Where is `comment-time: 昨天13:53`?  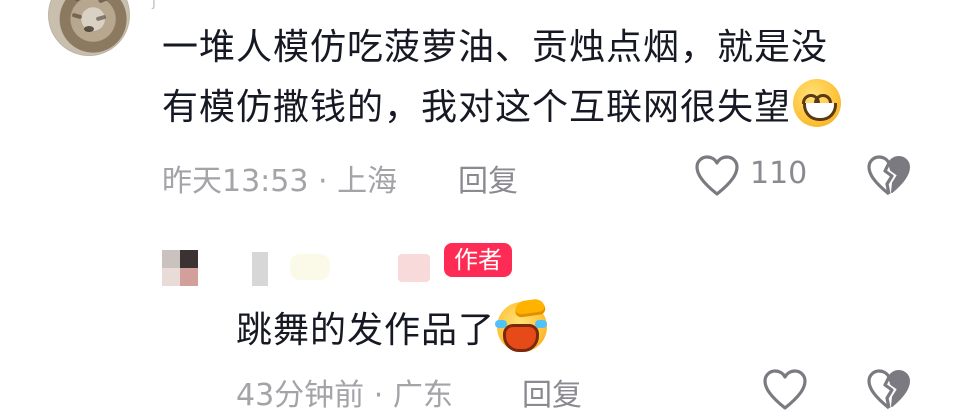 comment-time: 昨天13:53 is located at coordinates (235, 181).